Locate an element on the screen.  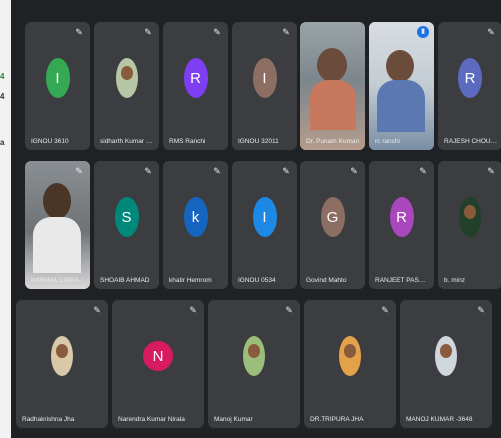
participant-tile: ✎ G Govind Mahto is located at coordinates (332, 225).